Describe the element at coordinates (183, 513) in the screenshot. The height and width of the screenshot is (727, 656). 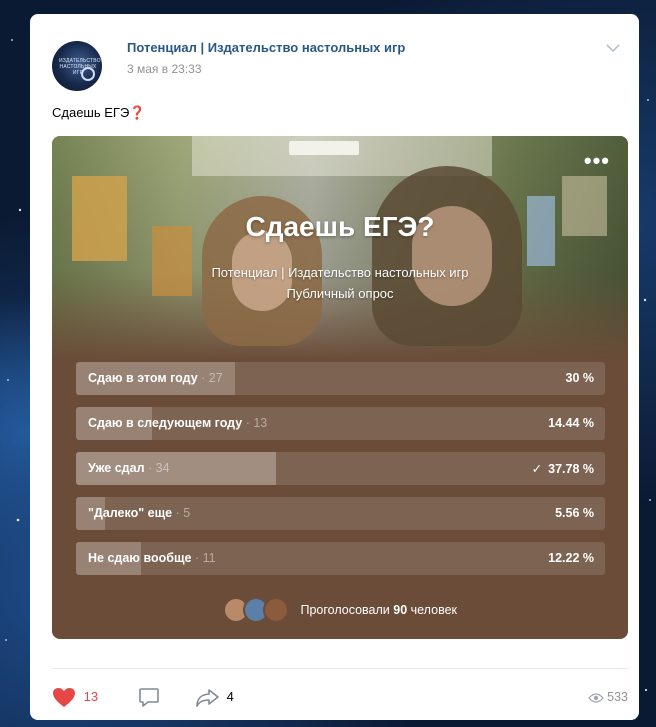
I see `poll-option-count: · 5` at that location.